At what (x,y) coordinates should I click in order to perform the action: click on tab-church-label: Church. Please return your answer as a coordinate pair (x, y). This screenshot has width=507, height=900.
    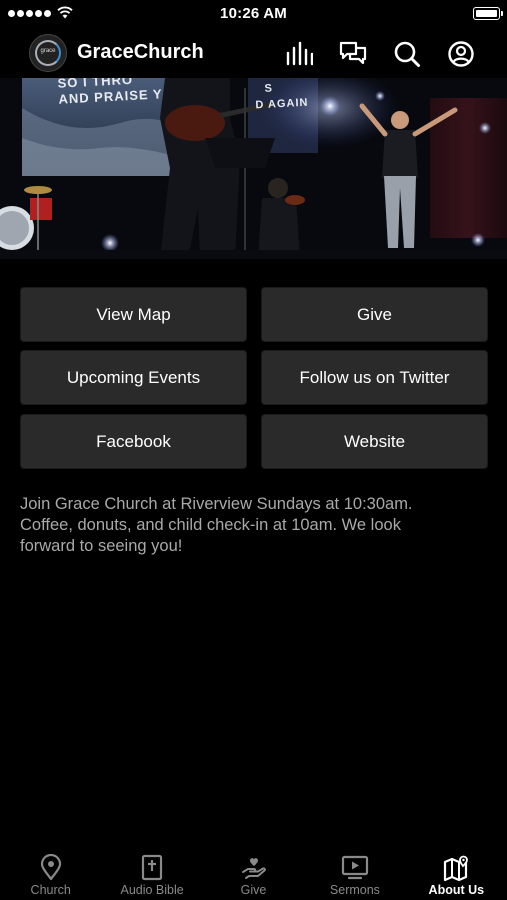
    Looking at the image, I should click on (50, 890).